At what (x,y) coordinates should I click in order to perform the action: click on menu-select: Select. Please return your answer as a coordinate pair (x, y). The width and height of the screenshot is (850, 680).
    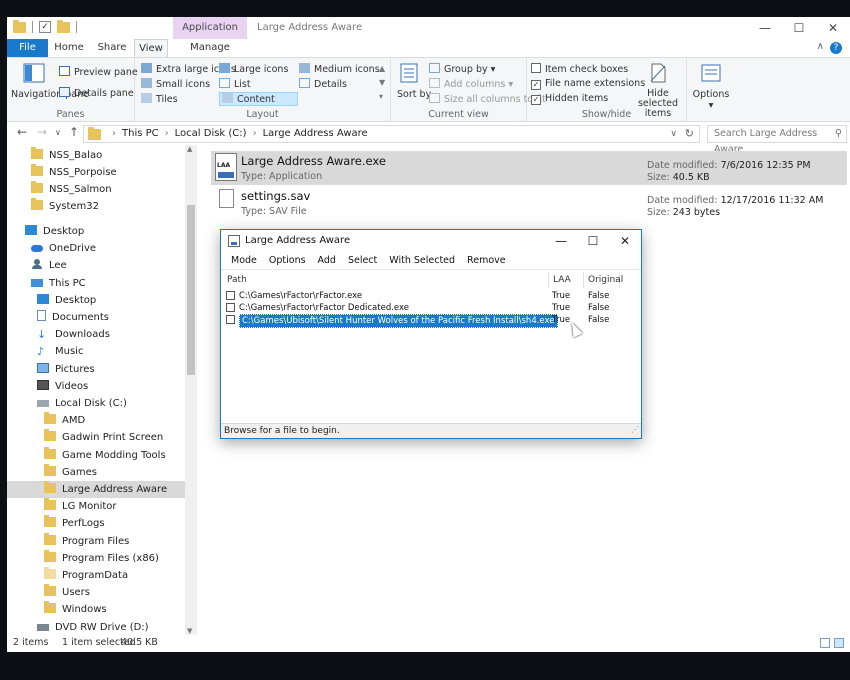
    Looking at the image, I should click on (362, 260).